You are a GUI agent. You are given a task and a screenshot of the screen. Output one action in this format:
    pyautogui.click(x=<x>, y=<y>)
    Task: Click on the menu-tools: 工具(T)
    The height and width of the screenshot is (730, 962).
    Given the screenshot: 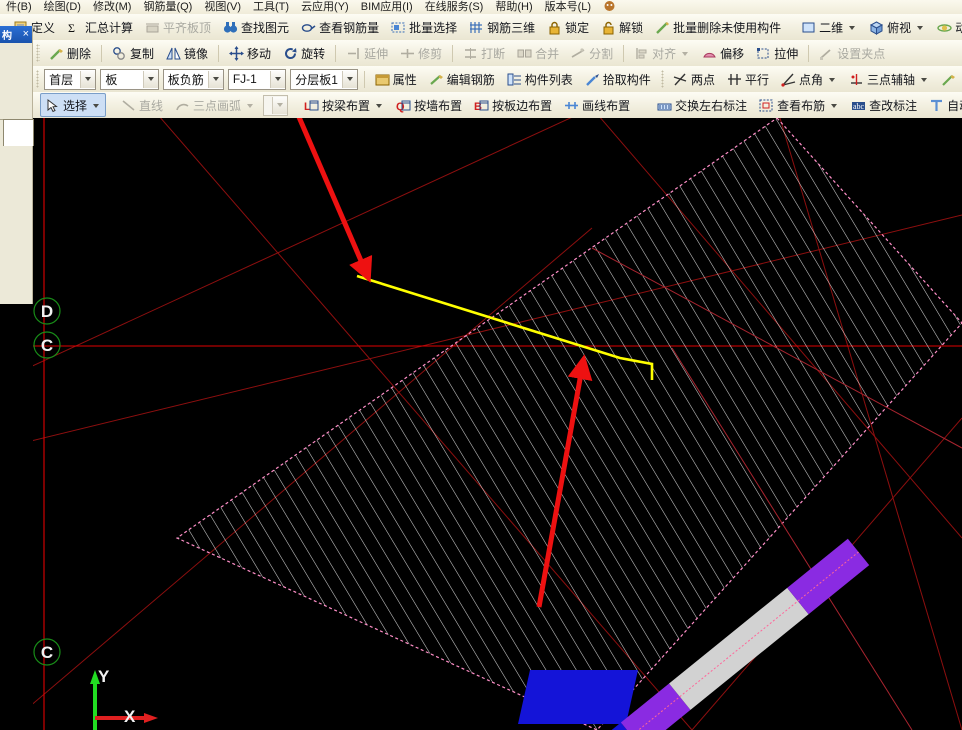 What is the action you would take?
    pyautogui.click(x=271, y=7)
    